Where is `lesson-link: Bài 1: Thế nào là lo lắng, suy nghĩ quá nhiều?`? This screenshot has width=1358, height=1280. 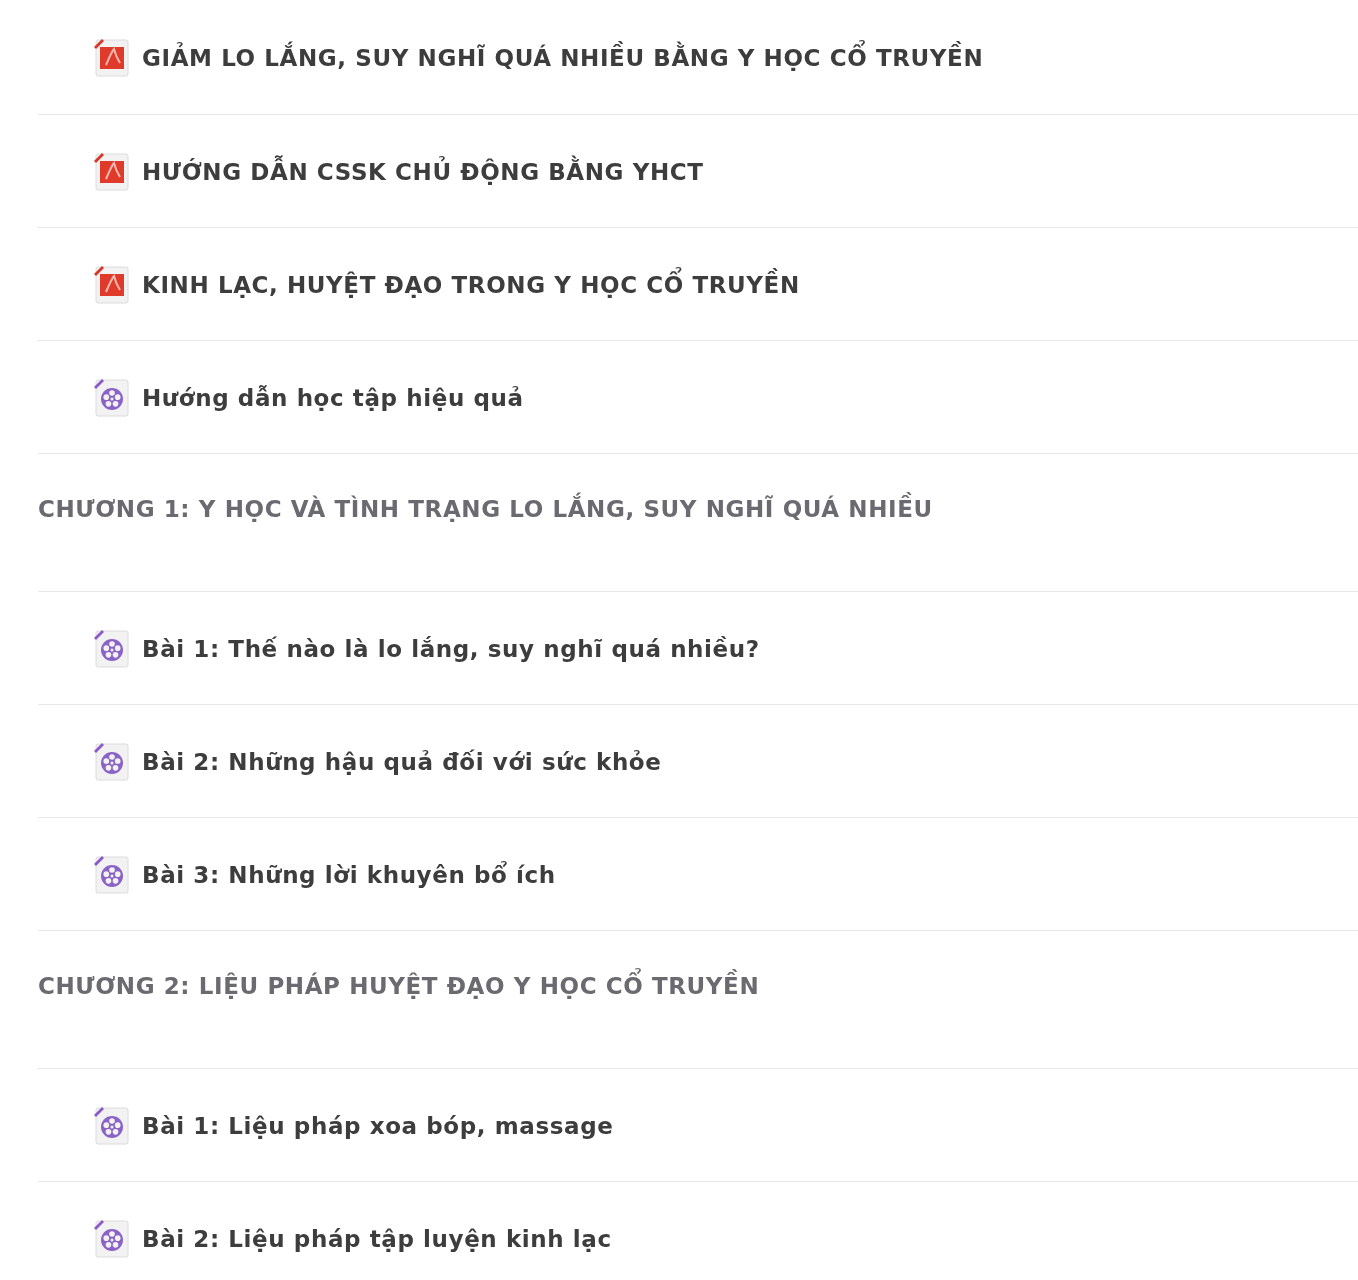 lesson-link: Bài 1: Thế nào là lo lắng, suy nghĩ quá nhiều? is located at coordinates (451, 648).